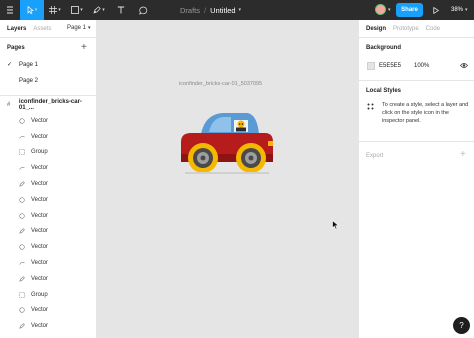 The image size is (474, 338). Describe the element at coordinates (406, 29) in the screenshot. I see `tab-prototype: Prototype` at that location.